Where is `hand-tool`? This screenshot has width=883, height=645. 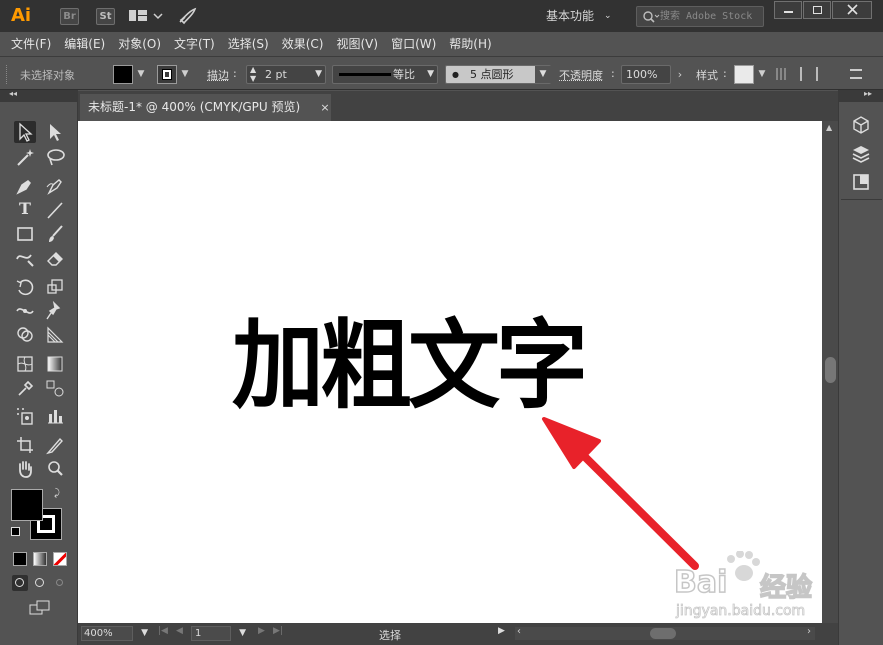 hand-tool is located at coordinates (25, 469).